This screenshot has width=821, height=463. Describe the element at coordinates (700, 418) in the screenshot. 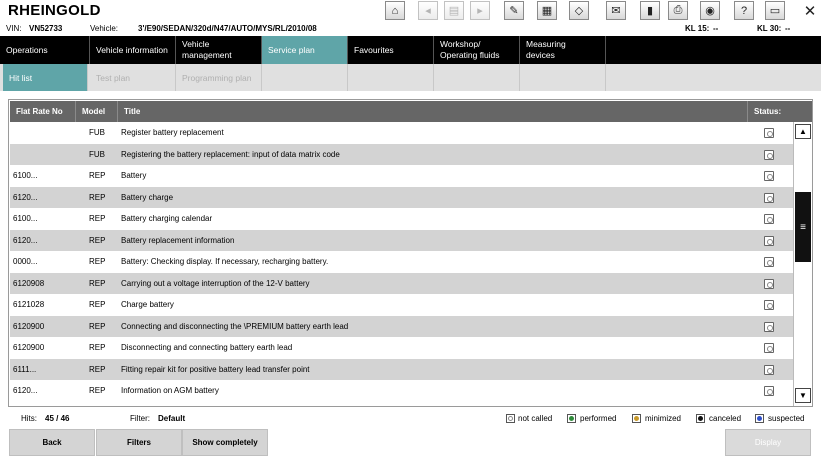

I see `status-canceled-icon` at that location.